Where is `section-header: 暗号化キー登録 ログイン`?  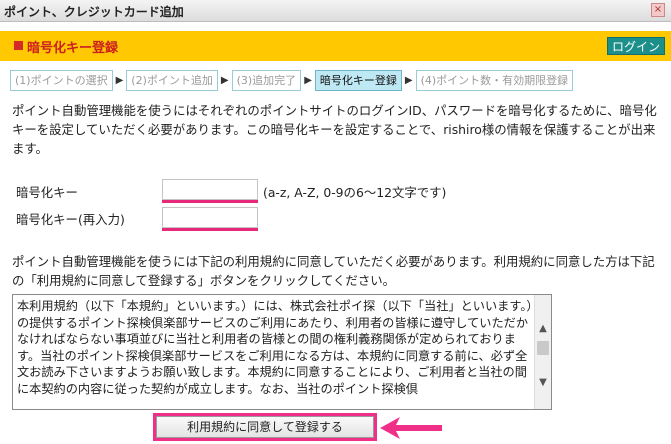 section-header: 暗号化キー登録 ログイン is located at coordinates (335, 46).